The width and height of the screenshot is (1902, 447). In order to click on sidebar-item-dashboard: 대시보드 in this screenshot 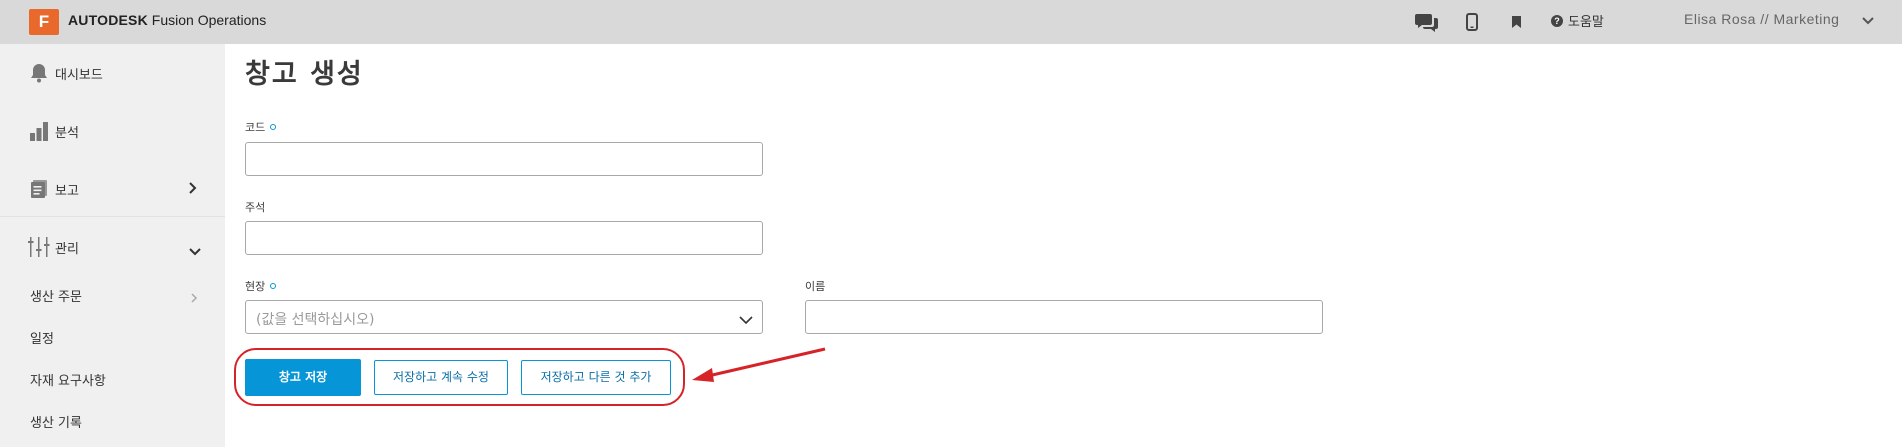, I will do `click(112, 73)`.